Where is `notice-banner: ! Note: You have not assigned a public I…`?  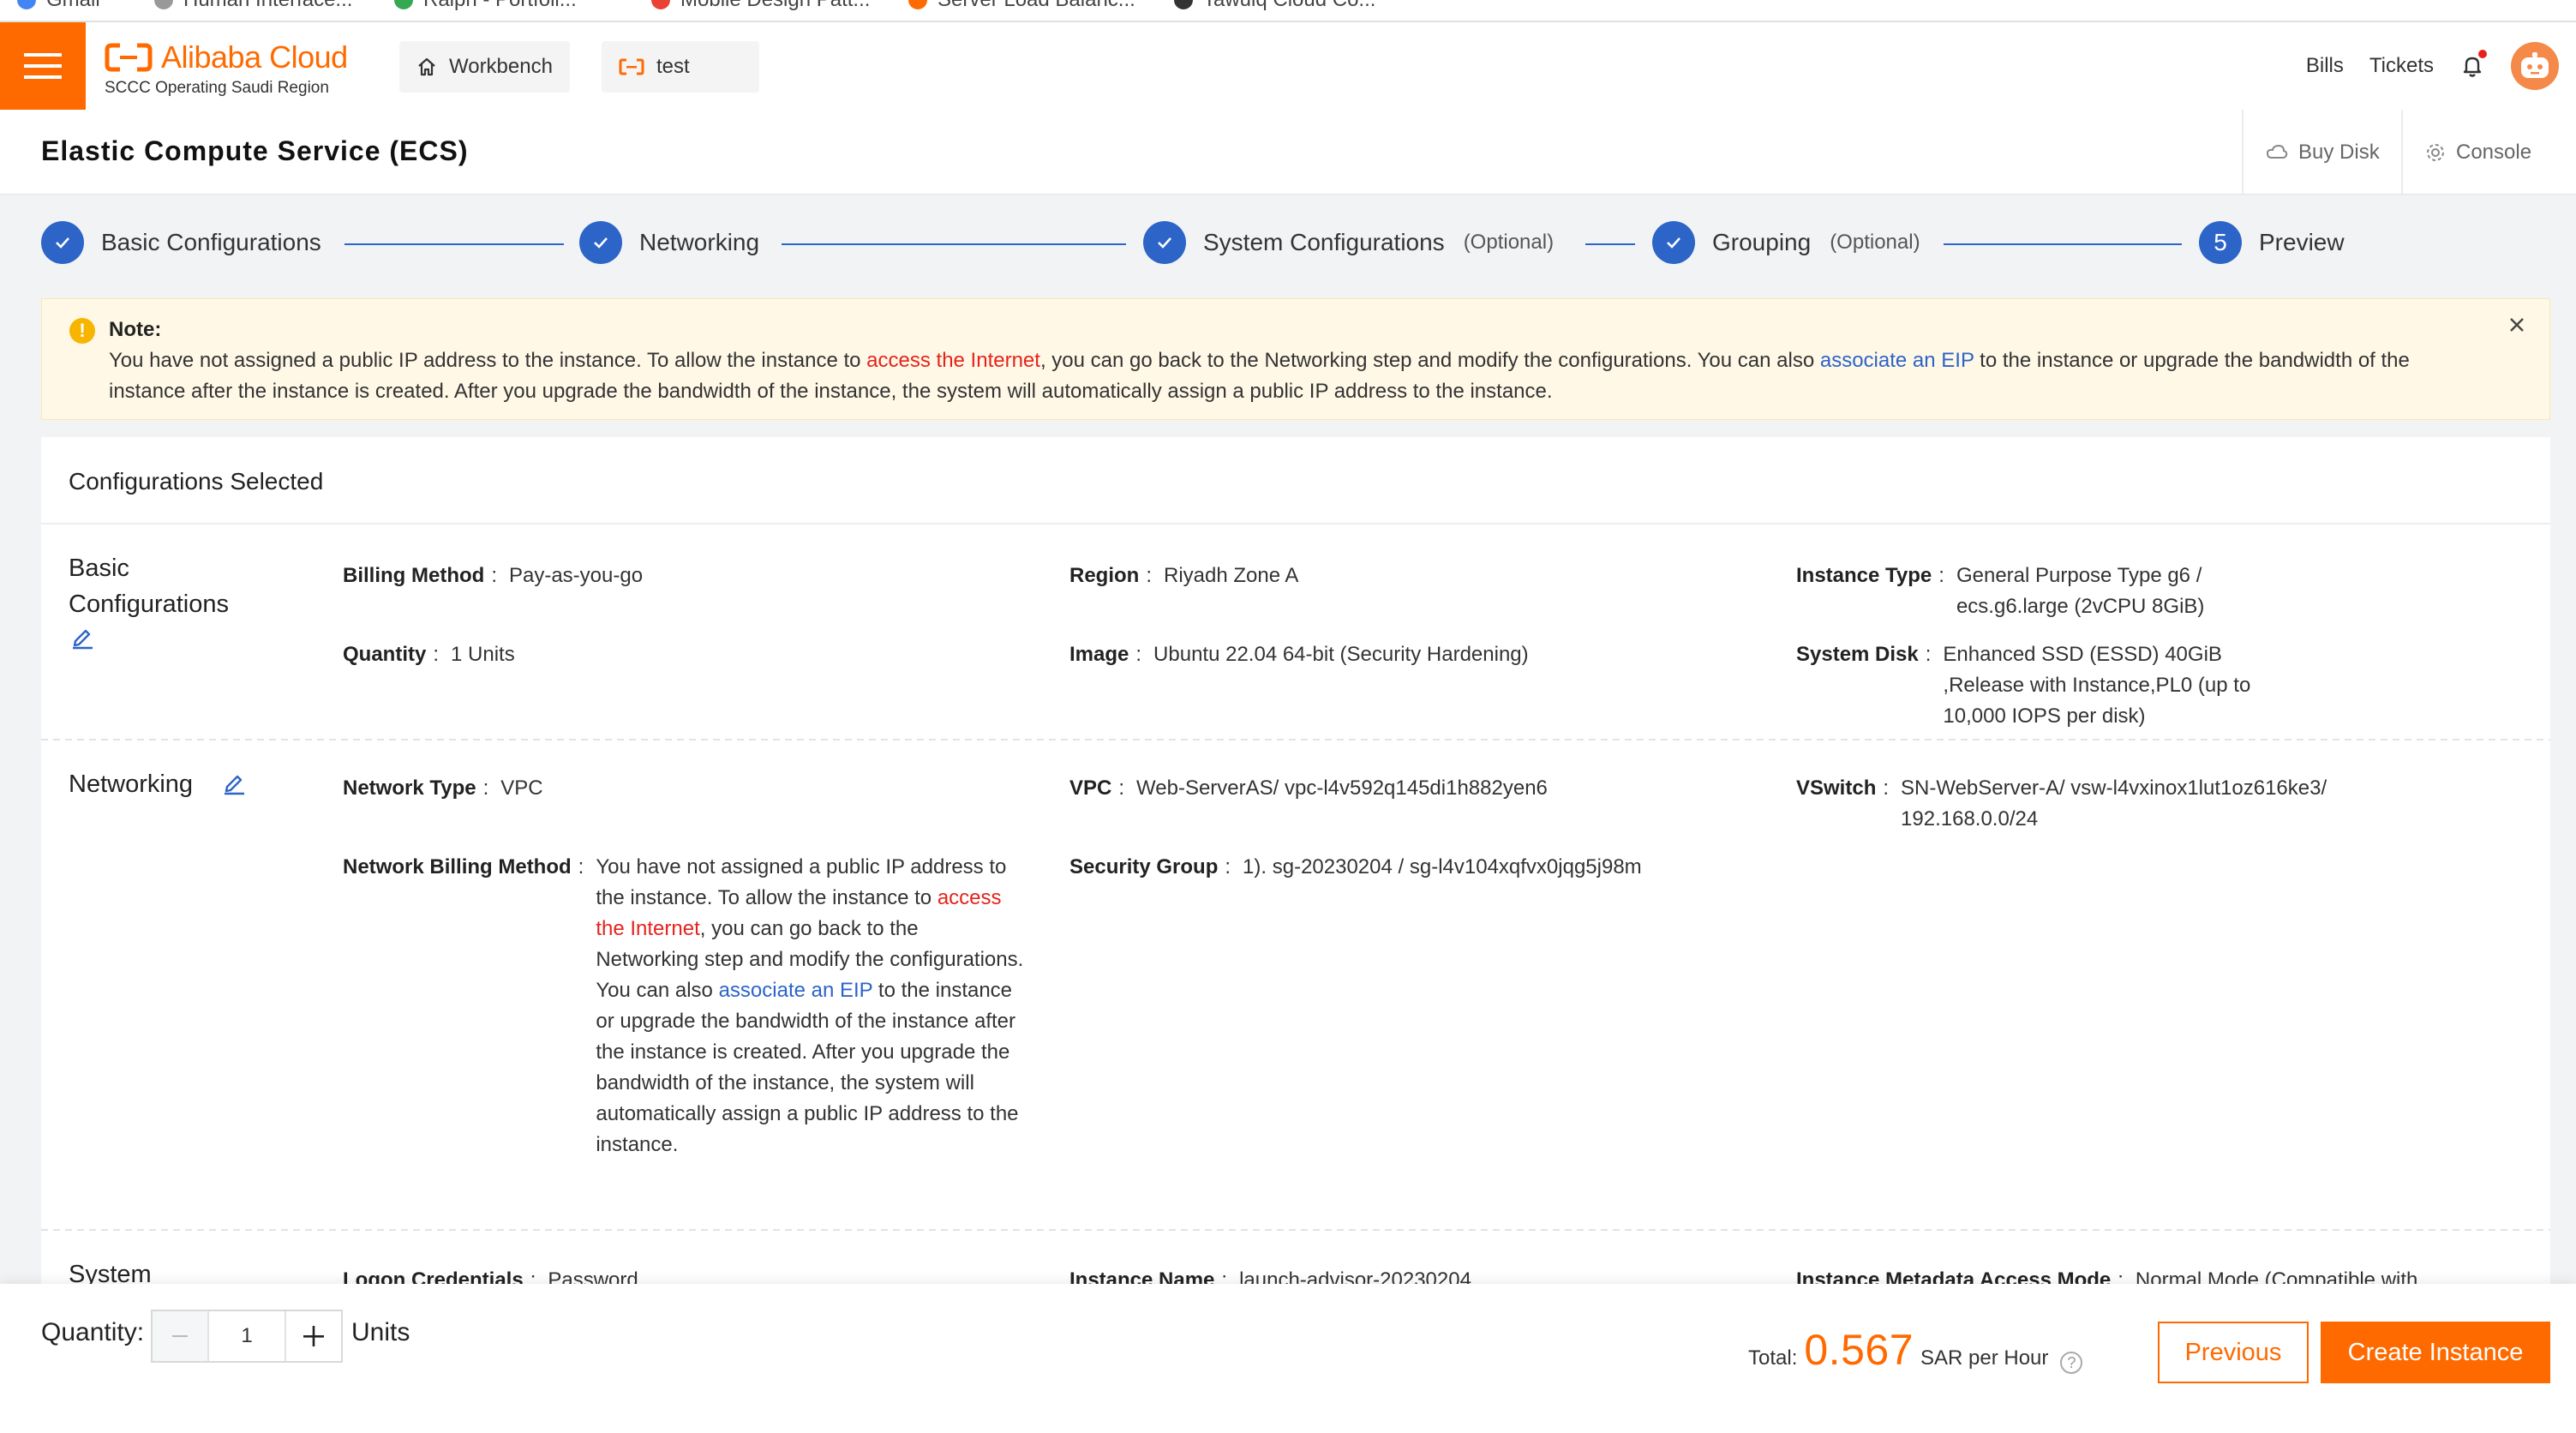
notice-banner: ! Note: You have not assigned a public I… is located at coordinates (1295, 359).